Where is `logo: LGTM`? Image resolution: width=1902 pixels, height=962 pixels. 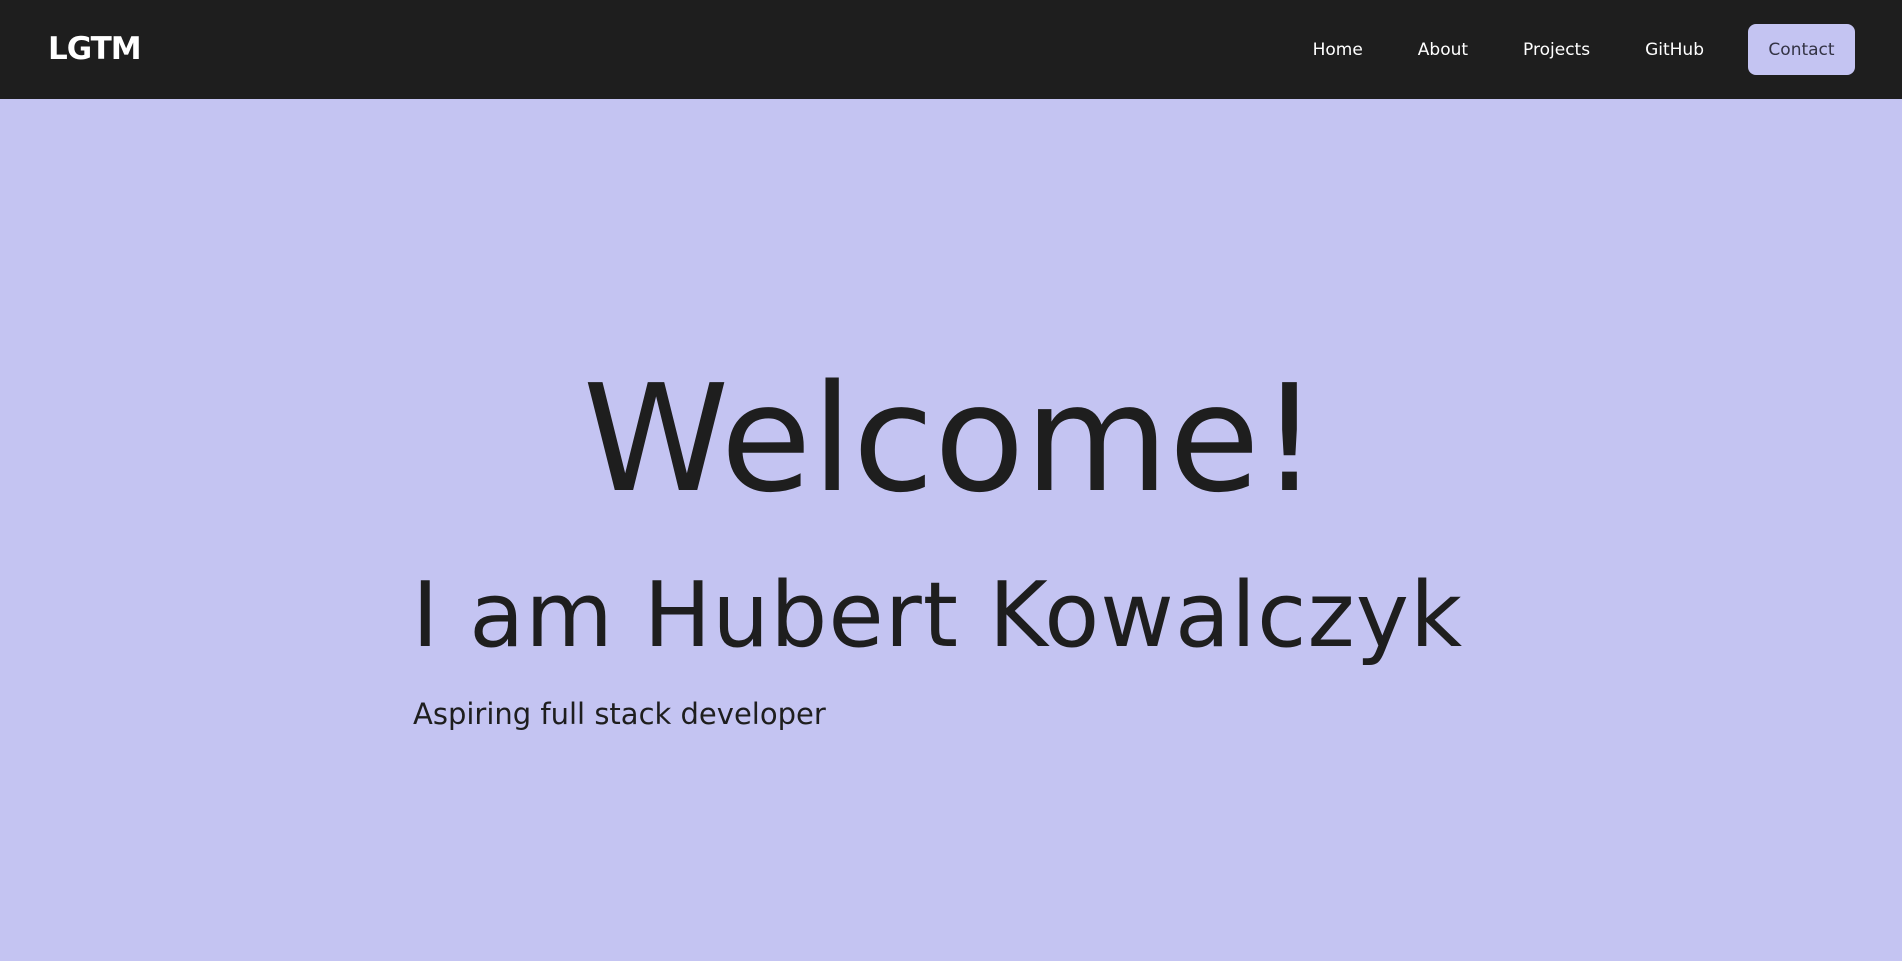
logo: LGTM is located at coordinates (95, 49).